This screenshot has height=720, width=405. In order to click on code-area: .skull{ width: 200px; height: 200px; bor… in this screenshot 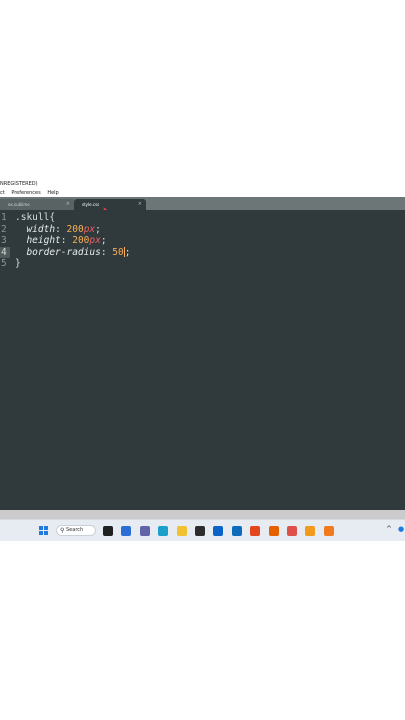, I will do `click(72, 241)`.